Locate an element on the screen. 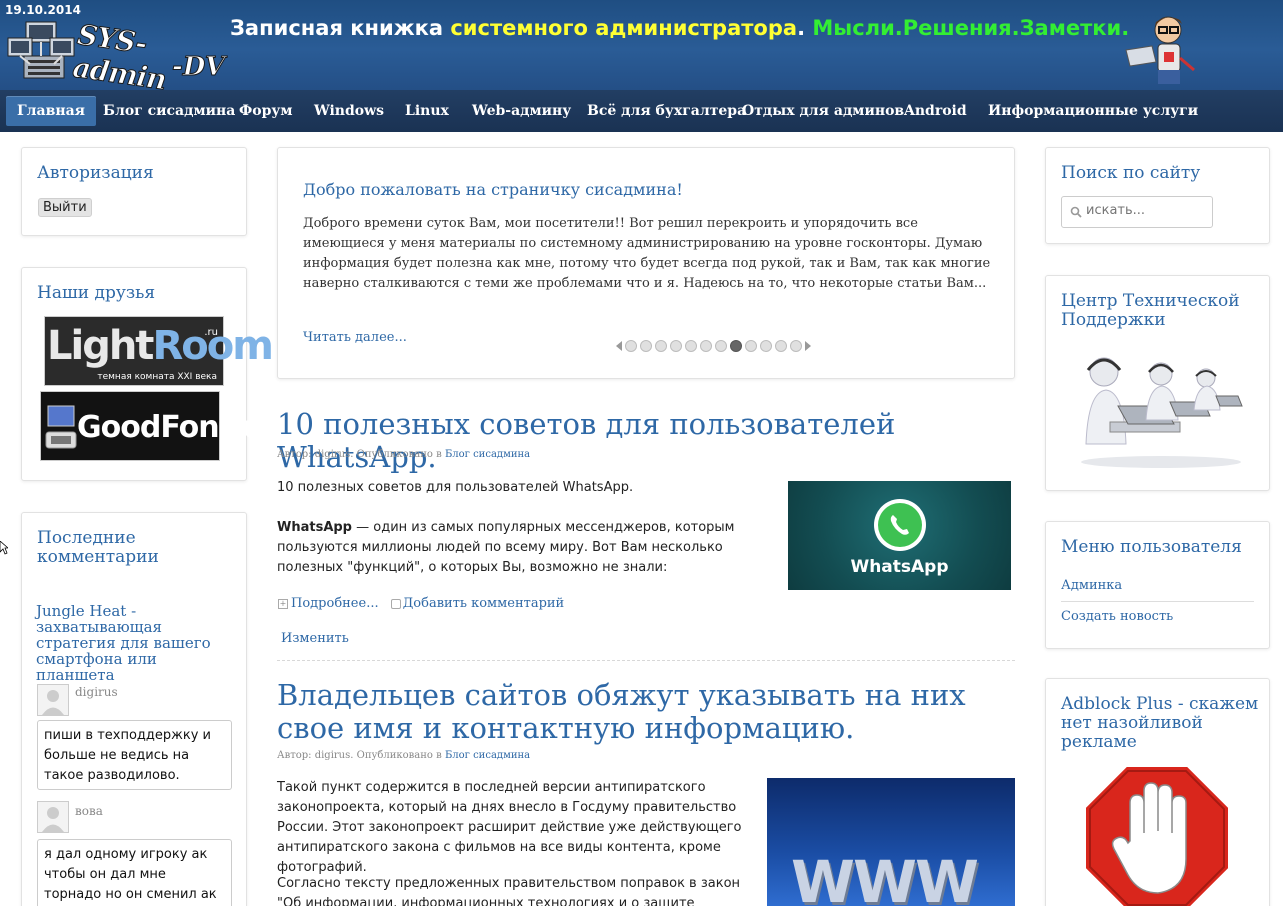  user-menu-item-create-news: Создать новость is located at coordinates (1117, 616).